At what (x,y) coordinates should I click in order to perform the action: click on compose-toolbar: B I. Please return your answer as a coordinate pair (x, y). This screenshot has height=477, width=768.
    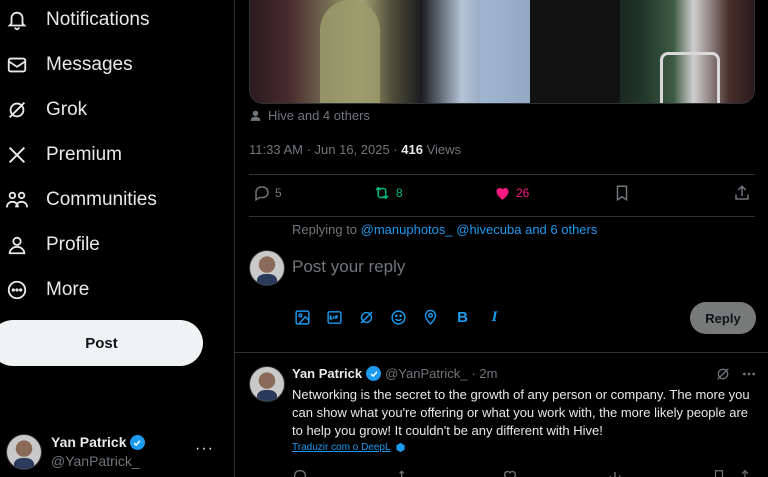
    Looking at the image, I should click on (398, 317).